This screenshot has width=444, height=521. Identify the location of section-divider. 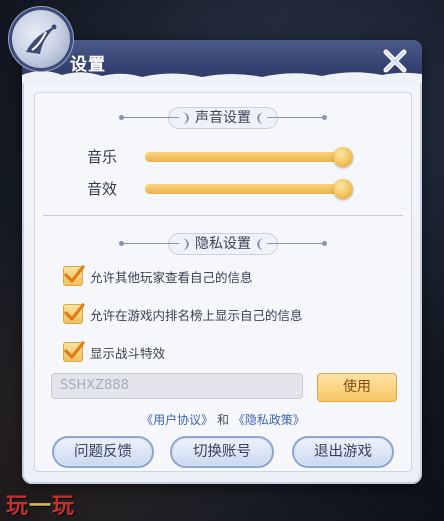
(223, 215).